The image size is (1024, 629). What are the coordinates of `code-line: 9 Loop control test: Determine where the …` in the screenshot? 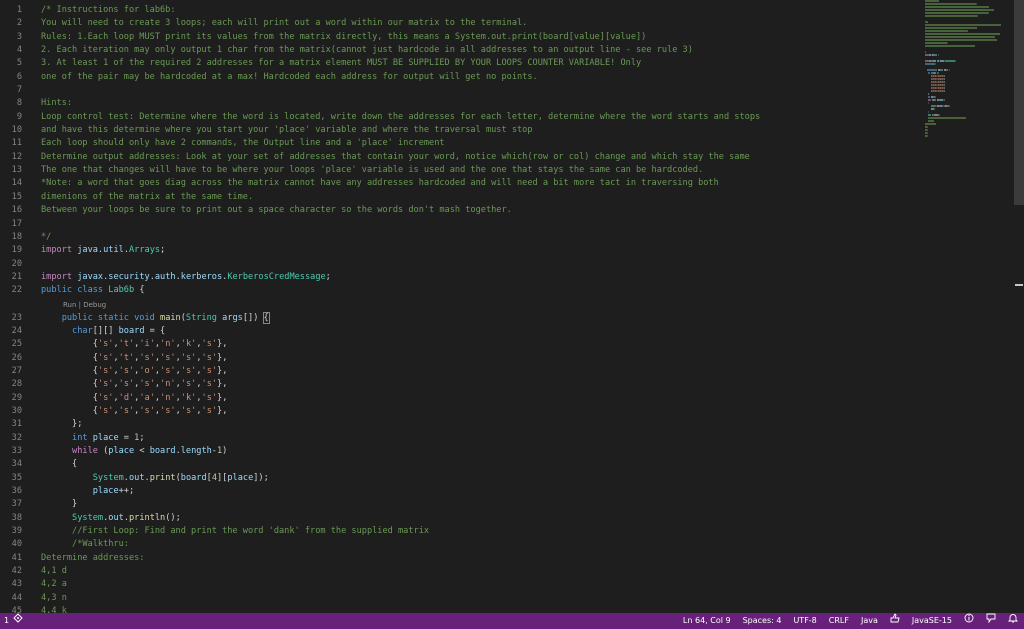 It's located at (460, 117).